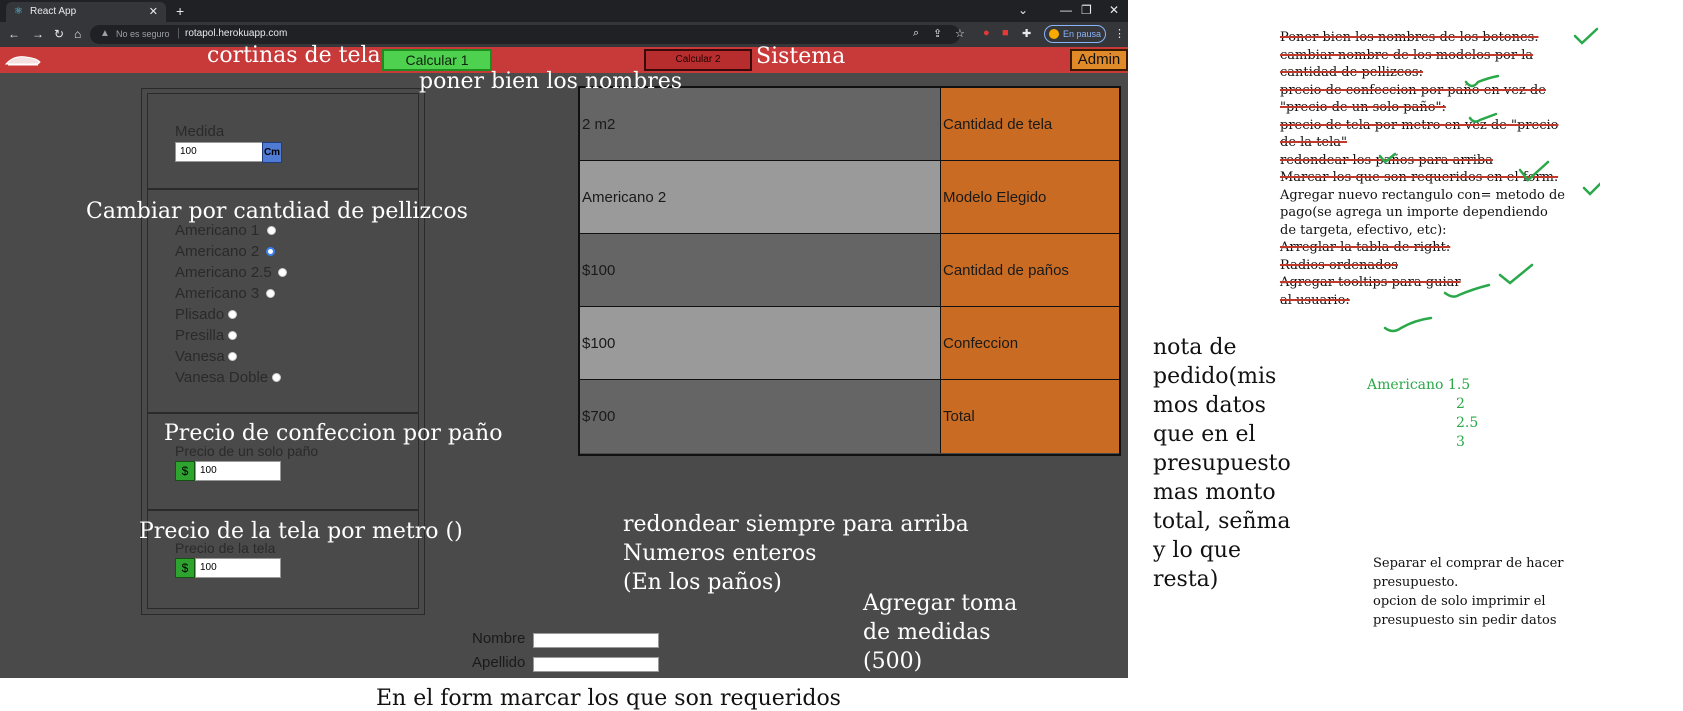  I want to click on arrow-left-icon: ←, so click(14, 34).